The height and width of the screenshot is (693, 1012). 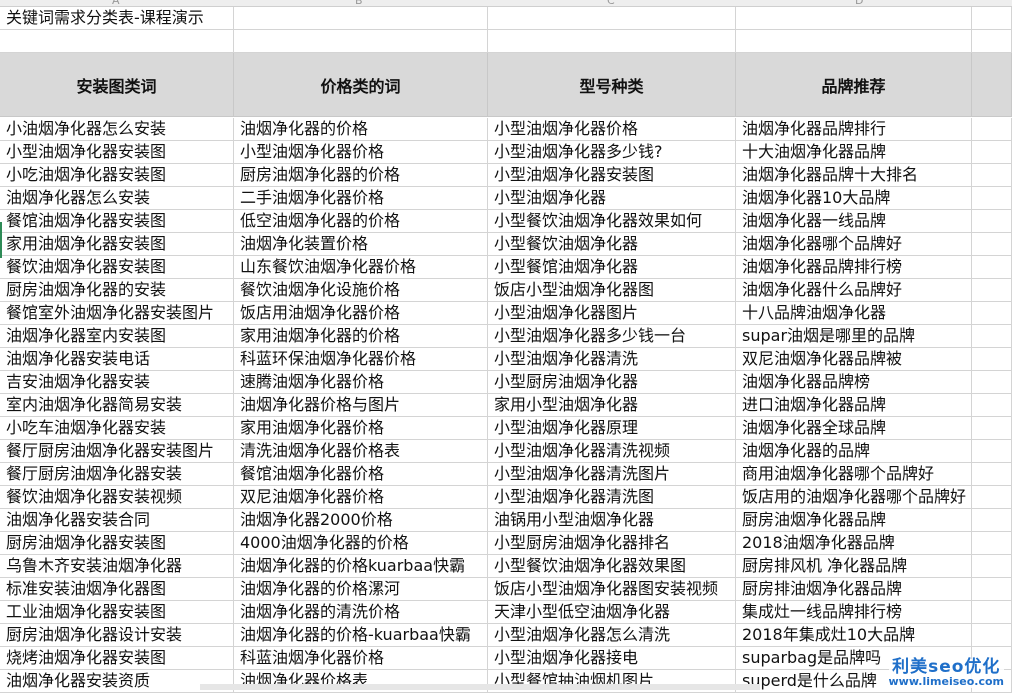 I want to click on table-cell: 小型油烟净化器清洗图片, so click(x=612, y=474).